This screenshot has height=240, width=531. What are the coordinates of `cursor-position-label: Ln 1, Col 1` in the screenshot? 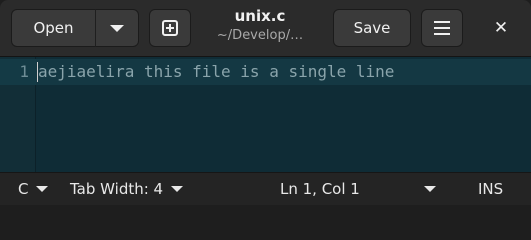 It's located at (320, 189).